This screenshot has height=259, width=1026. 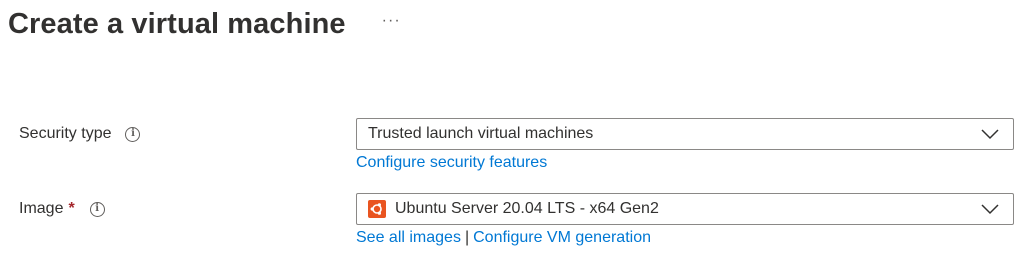 What do you see at coordinates (481, 133) in the screenshot?
I see `security-type-selected-value: Trusted launch virtual machines` at bounding box center [481, 133].